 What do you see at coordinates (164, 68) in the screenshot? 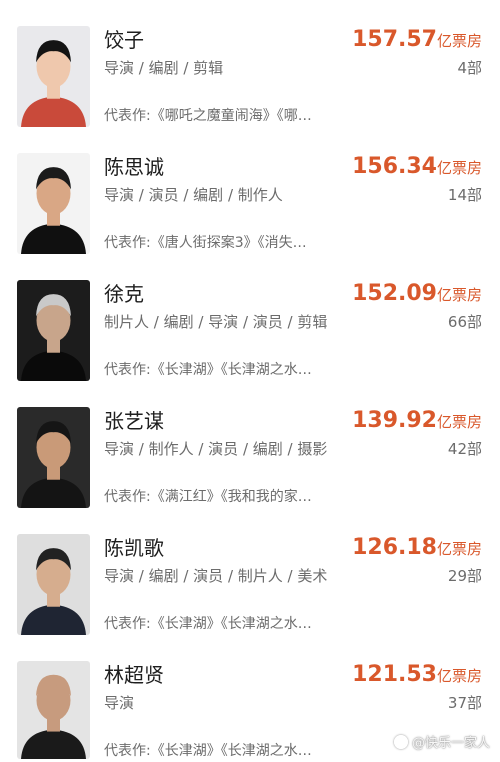
I see `director-roles: 导演 / 编剧 / 剪辑` at bounding box center [164, 68].